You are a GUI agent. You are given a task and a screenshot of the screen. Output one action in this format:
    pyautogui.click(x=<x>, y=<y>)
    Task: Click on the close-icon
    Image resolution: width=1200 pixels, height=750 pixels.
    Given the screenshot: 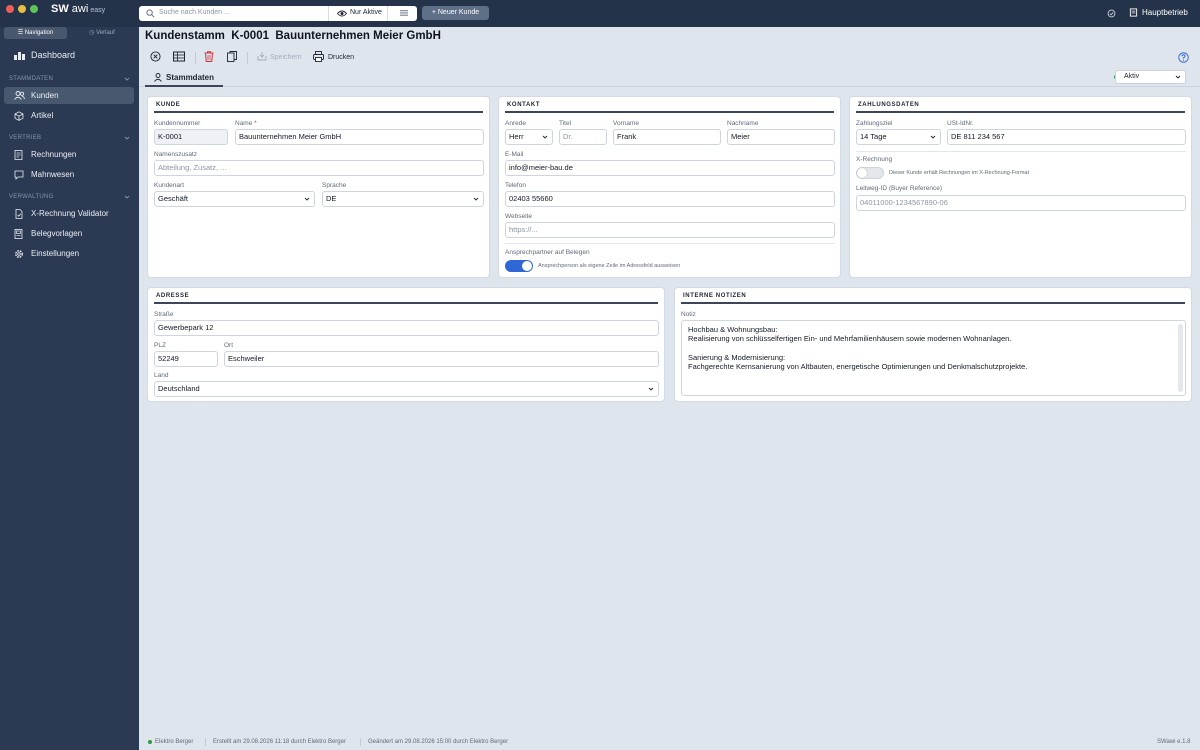 What is the action you would take?
    pyautogui.click(x=155, y=56)
    